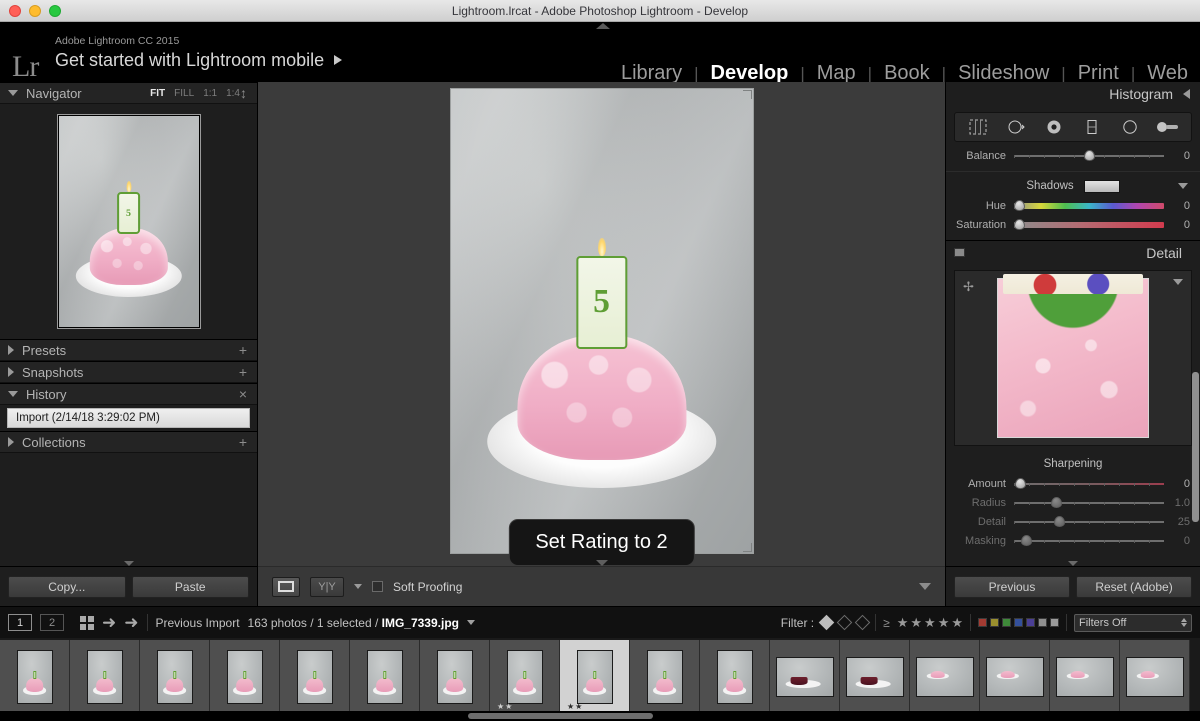  What do you see at coordinates (1073, 252) in the screenshot?
I see `detail-header: Detail` at bounding box center [1073, 252].